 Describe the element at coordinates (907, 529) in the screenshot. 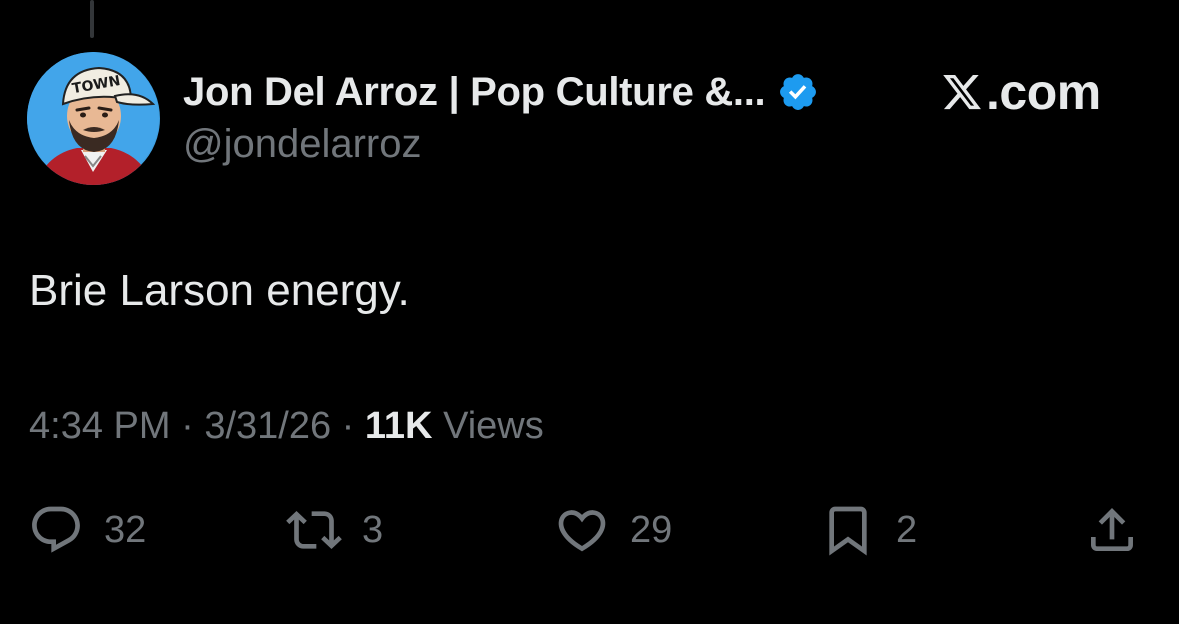

I see `bookmark-count: 2` at that location.